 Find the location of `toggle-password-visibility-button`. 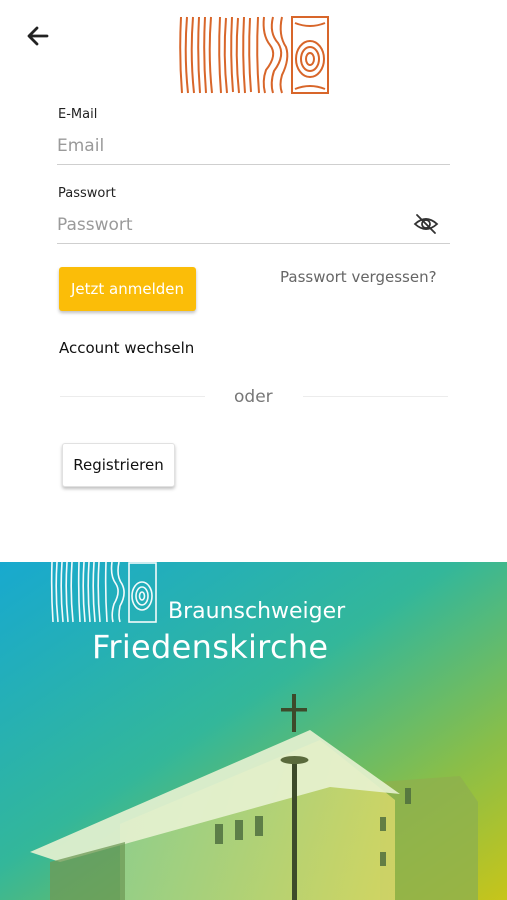

toggle-password-visibility-button is located at coordinates (426, 224).